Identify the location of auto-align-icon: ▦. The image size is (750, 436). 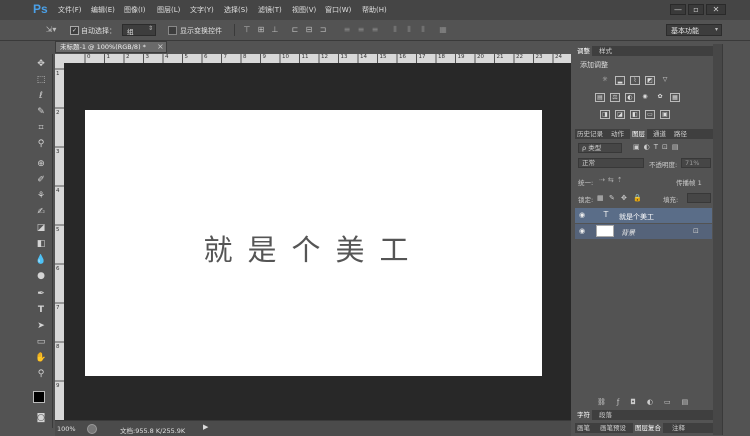
(443, 30).